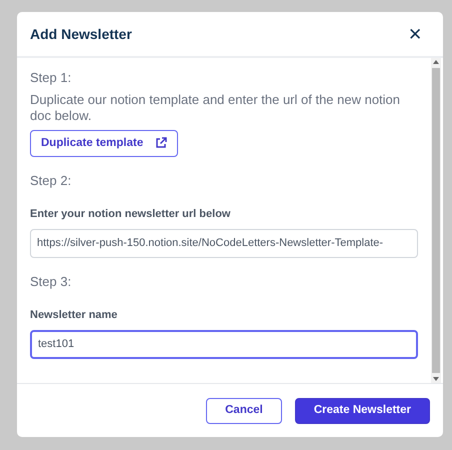 This screenshot has width=452, height=450. Describe the element at coordinates (216, 108) in the screenshot. I see `step-description: Duplicate our notion template and enter the url of the new notion doc below.` at that location.